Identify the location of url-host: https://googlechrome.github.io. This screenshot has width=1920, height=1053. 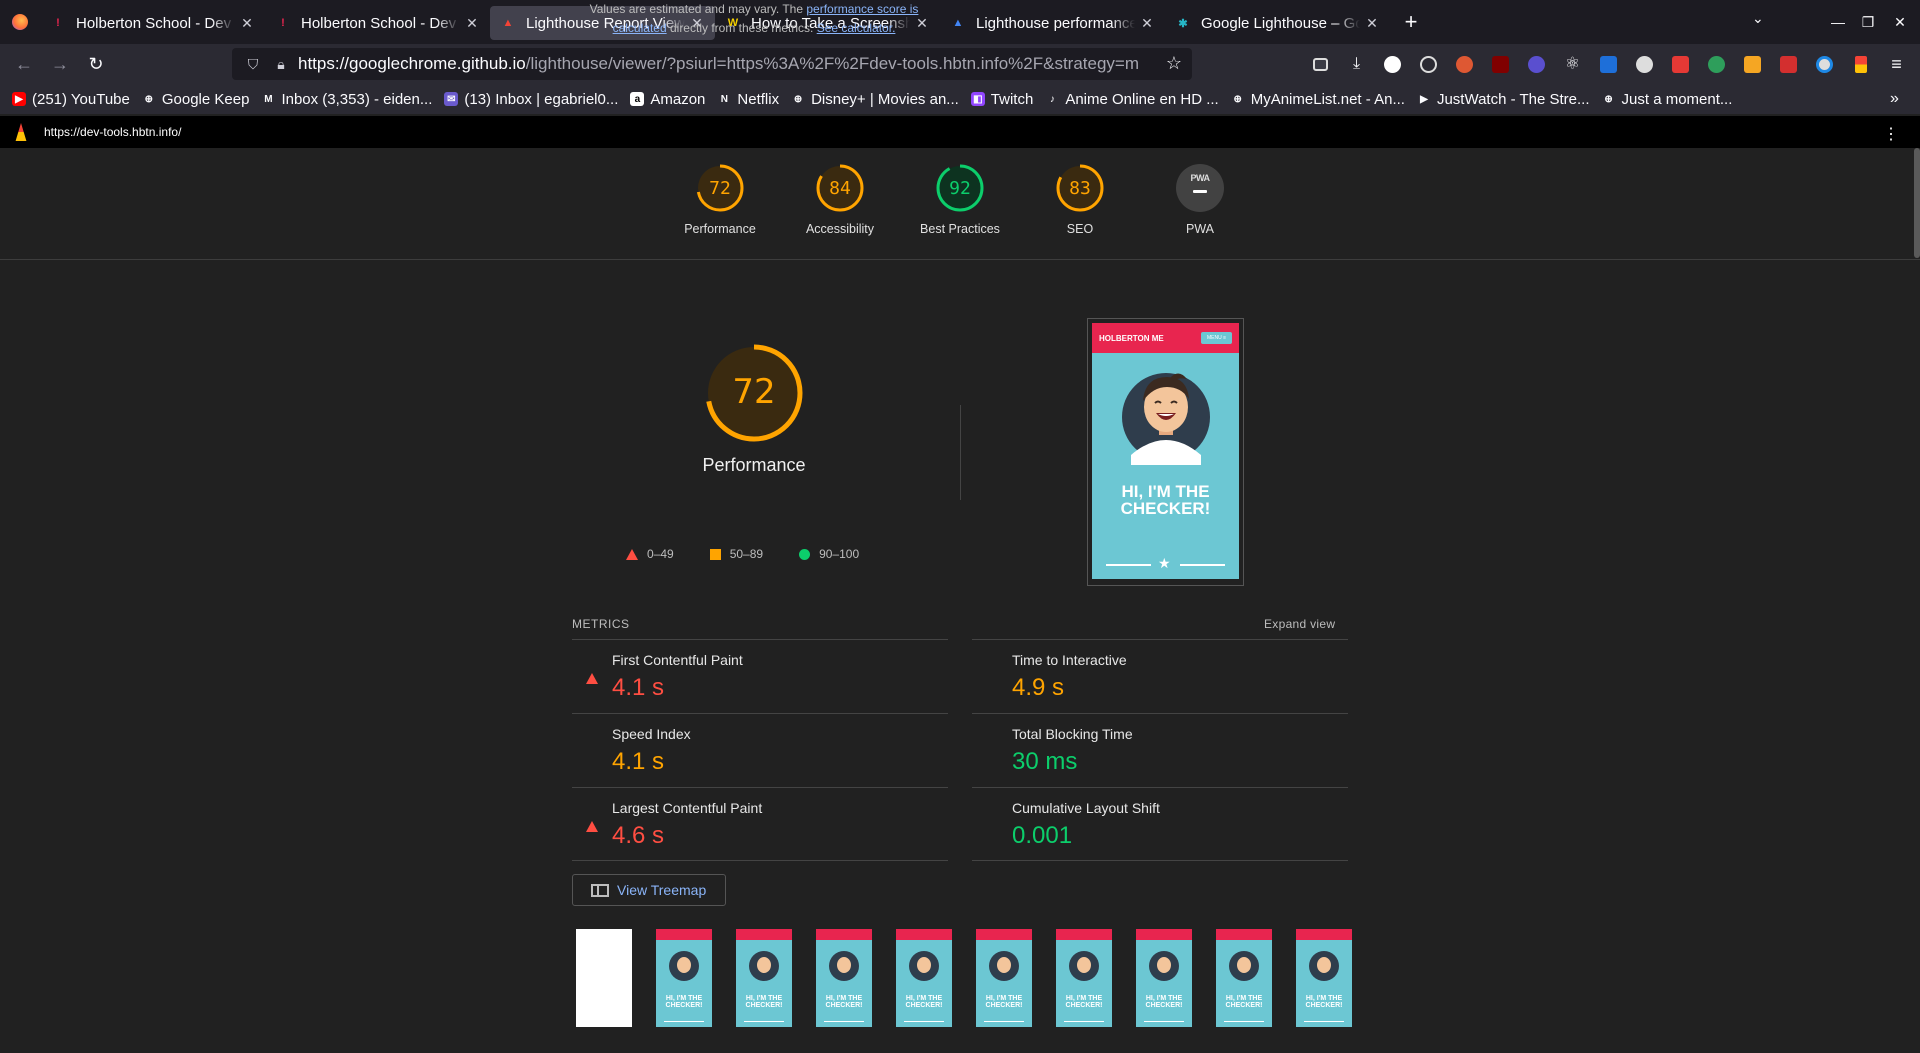
(412, 63).